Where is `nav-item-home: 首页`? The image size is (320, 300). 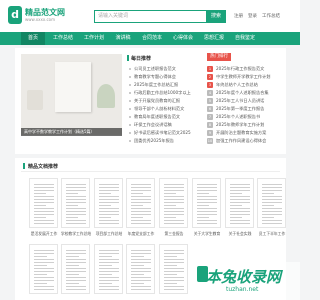 nav-item-home: 首页 is located at coordinates (33, 38).